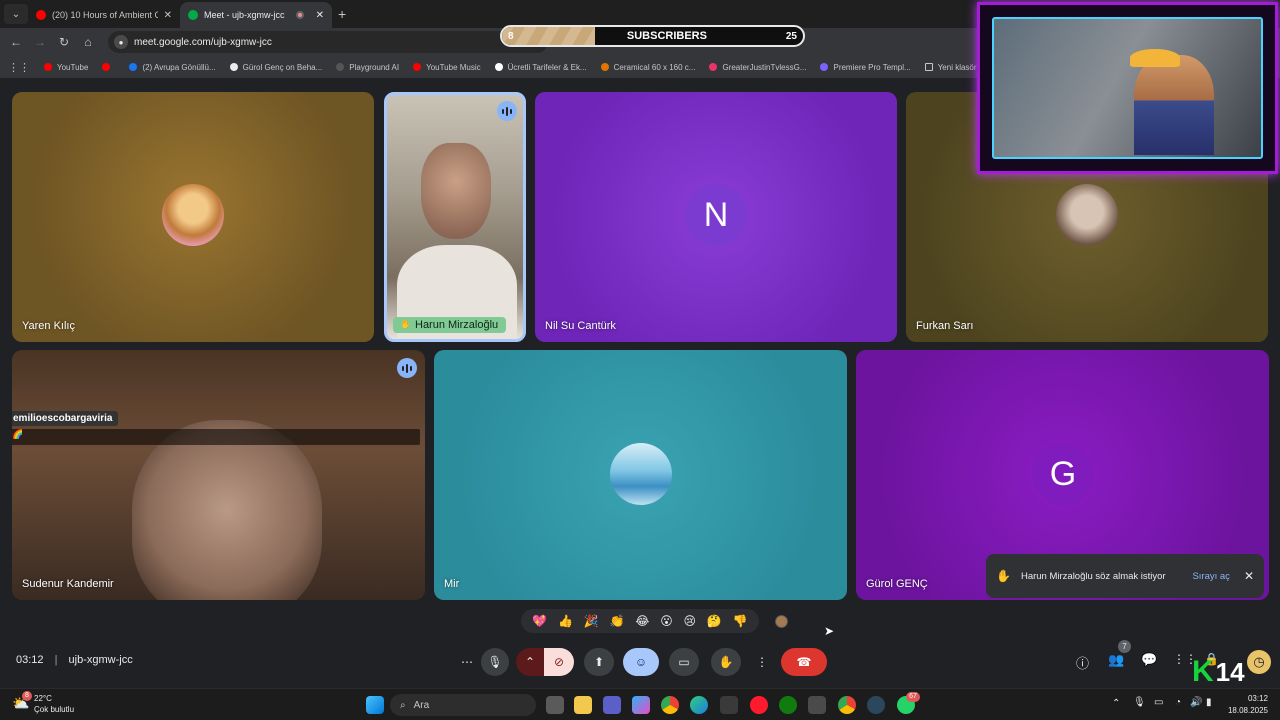 The width and height of the screenshot is (1280, 720). Describe the element at coordinates (591, 621) in the screenshot. I see `reaction-party: 🎉` at that location.